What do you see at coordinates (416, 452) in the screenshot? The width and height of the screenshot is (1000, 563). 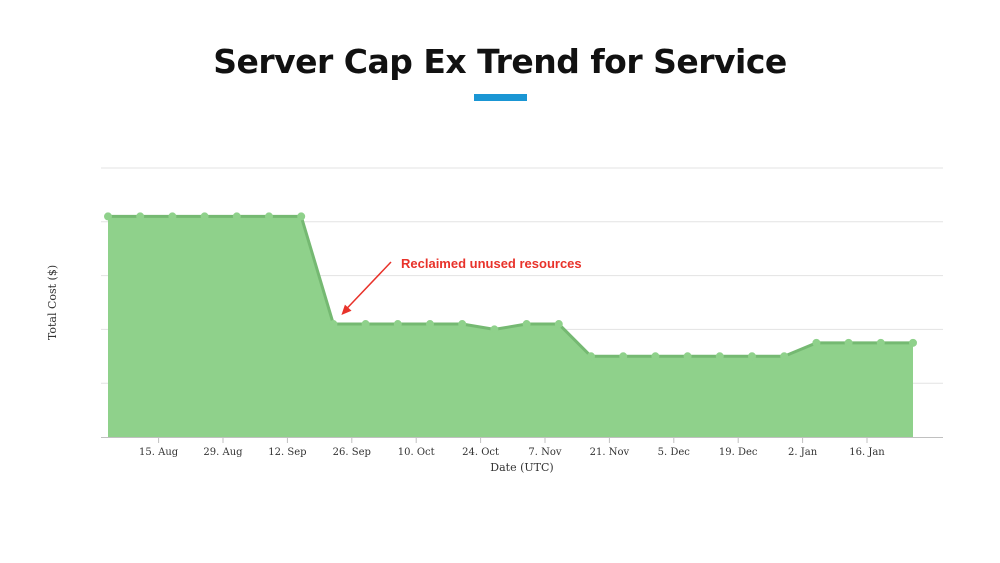 I see `x-tick-label: 10. Oct` at bounding box center [416, 452].